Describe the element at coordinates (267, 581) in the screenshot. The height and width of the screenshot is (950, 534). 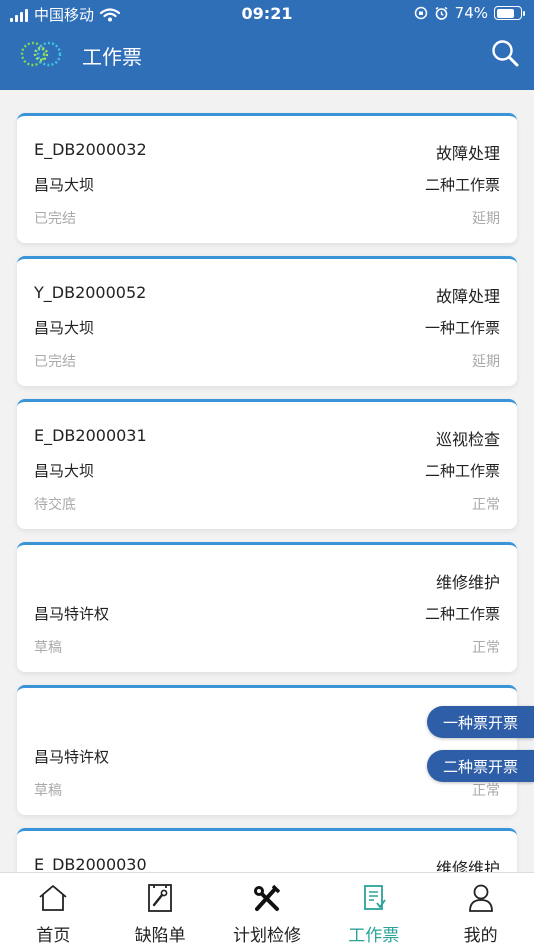
I see `ticket-row-1: 维修维护` at that location.